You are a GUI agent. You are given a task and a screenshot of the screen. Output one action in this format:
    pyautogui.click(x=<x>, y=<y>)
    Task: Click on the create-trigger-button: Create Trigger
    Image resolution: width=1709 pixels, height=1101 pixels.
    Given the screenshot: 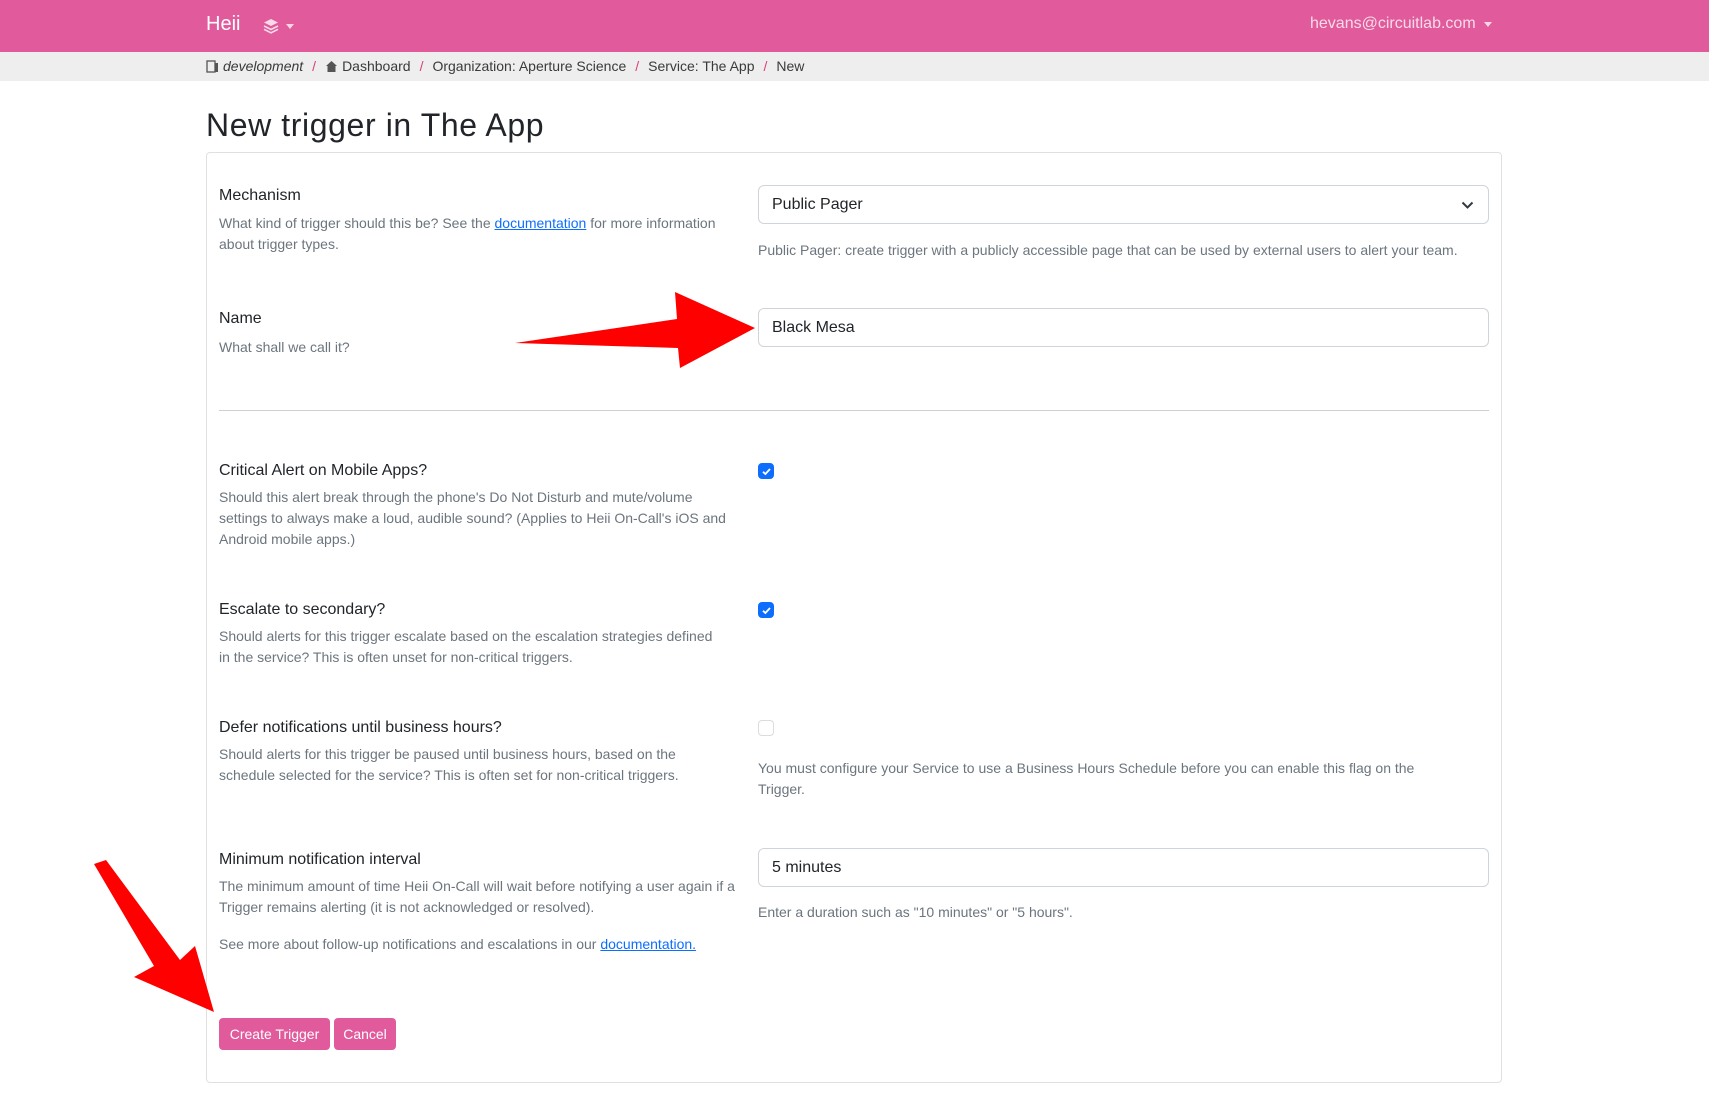 What is the action you would take?
    pyautogui.click(x=274, y=1034)
    